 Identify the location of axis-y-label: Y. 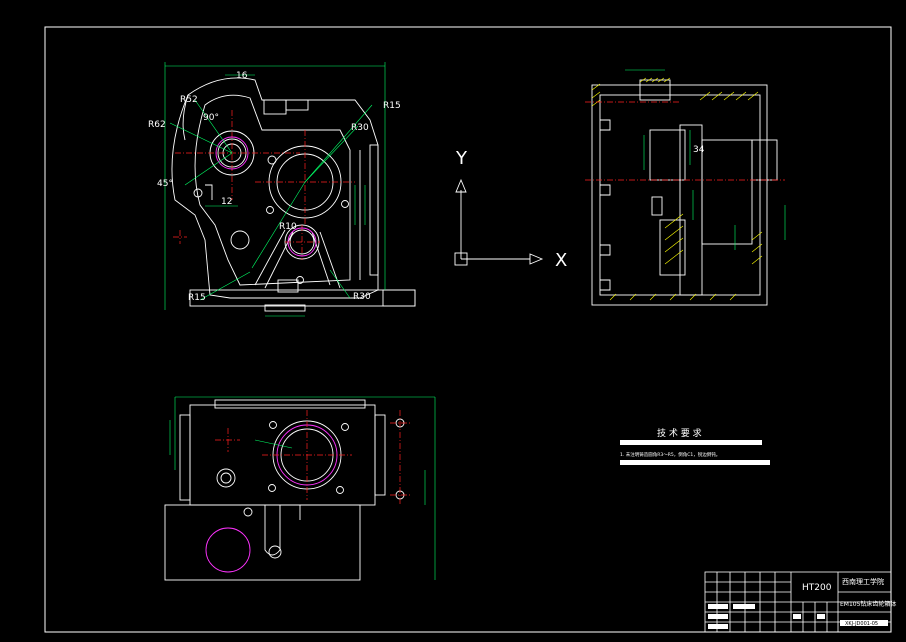
(461, 158).